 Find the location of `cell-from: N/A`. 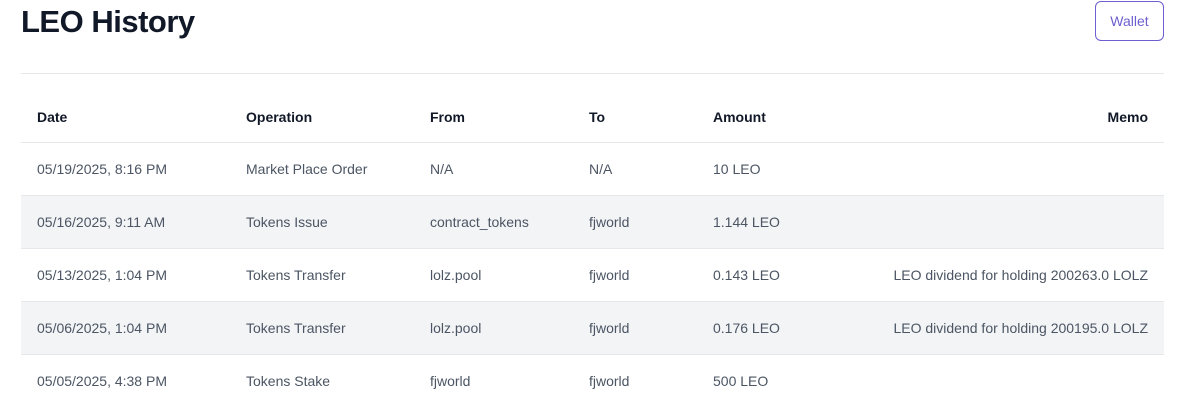

cell-from: N/A is located at coordinates (493, 169).